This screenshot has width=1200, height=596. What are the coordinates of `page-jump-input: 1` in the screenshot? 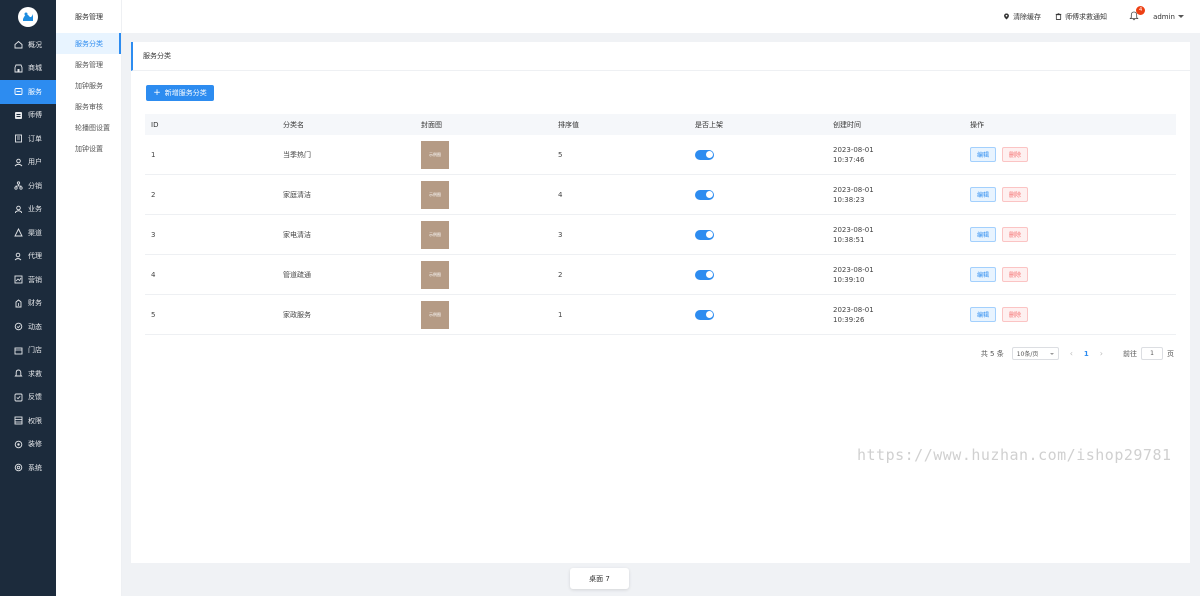 It's located at (1152, 353).